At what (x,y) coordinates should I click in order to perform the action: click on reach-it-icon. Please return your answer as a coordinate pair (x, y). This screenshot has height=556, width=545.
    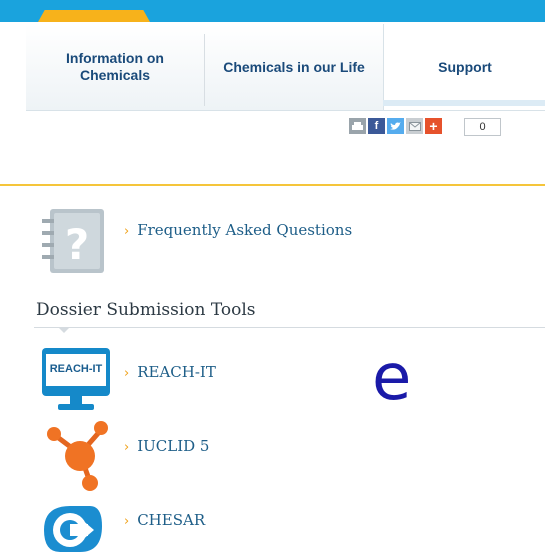
    Looking at the image, I should click on (76, 381).